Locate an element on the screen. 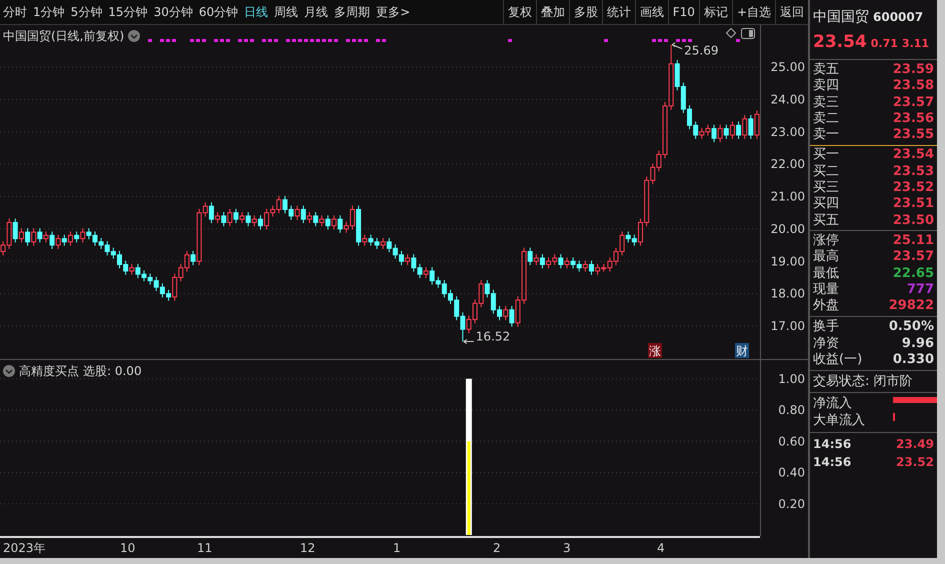  stat-label: 最高 is located at coordinates (826, 257).